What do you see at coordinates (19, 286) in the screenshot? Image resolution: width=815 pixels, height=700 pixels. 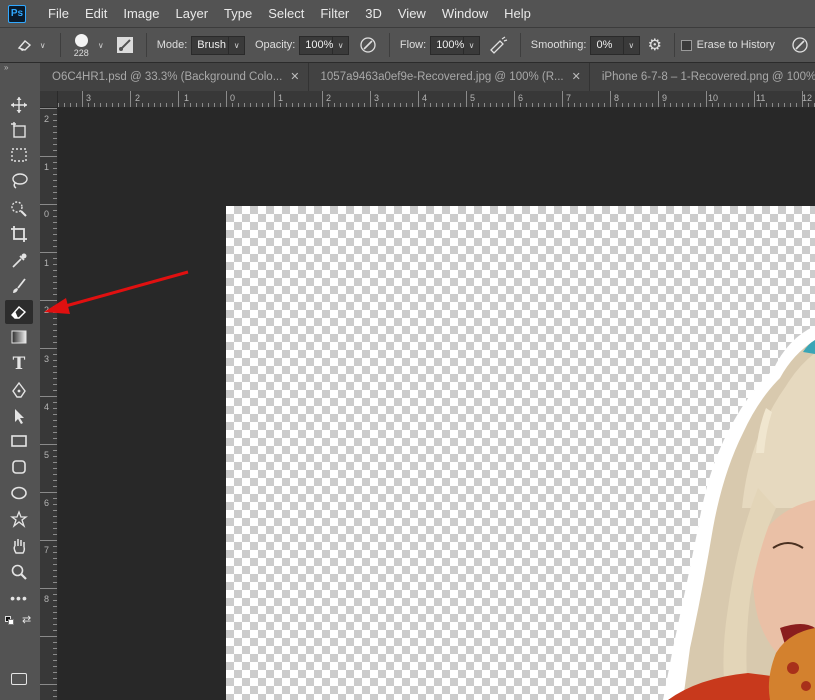 I see `brush-tool-icon` at bounding box center [19, 286].